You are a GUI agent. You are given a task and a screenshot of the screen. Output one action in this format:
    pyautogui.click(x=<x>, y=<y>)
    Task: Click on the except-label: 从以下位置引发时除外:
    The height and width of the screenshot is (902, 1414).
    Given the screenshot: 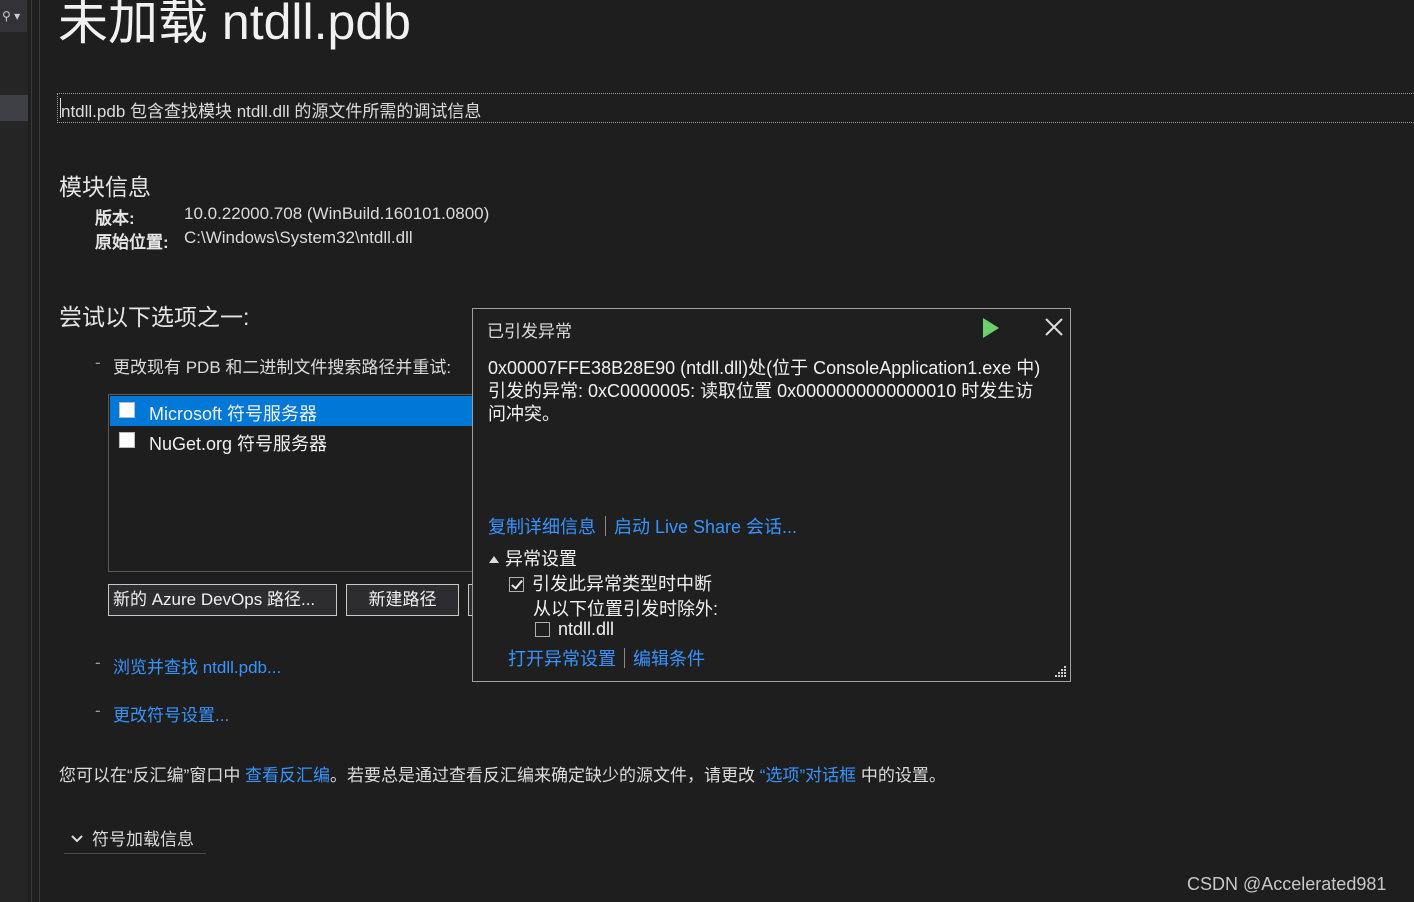 What is the action you would take?
    pyautogui.click(x=625, y=609)
    